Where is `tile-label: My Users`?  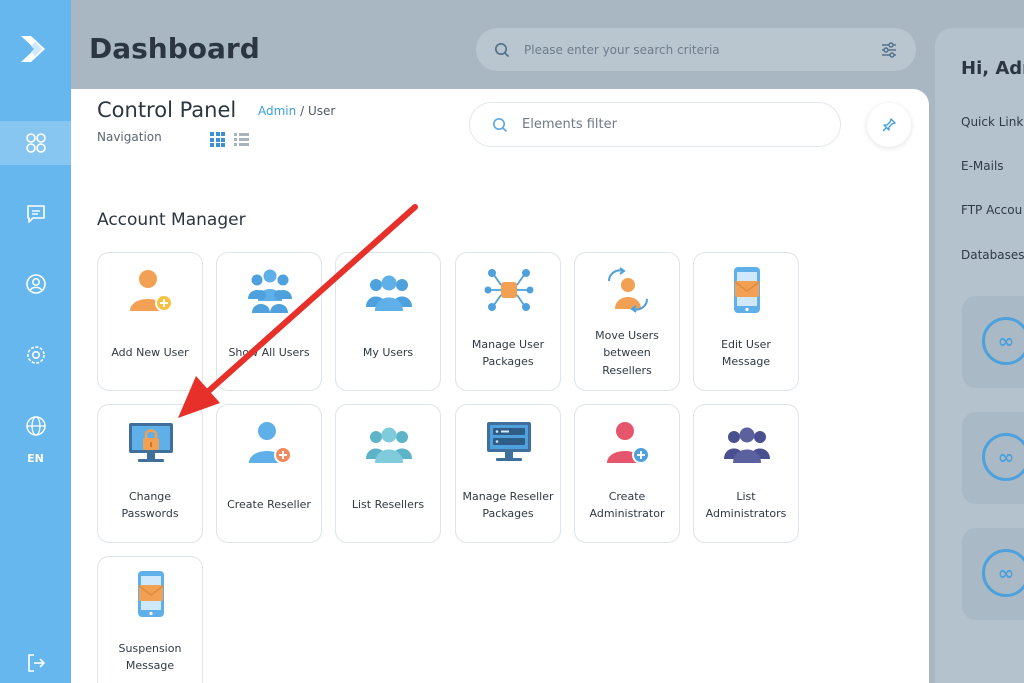 tile-label: My Users is located at coordinates (388, 353).